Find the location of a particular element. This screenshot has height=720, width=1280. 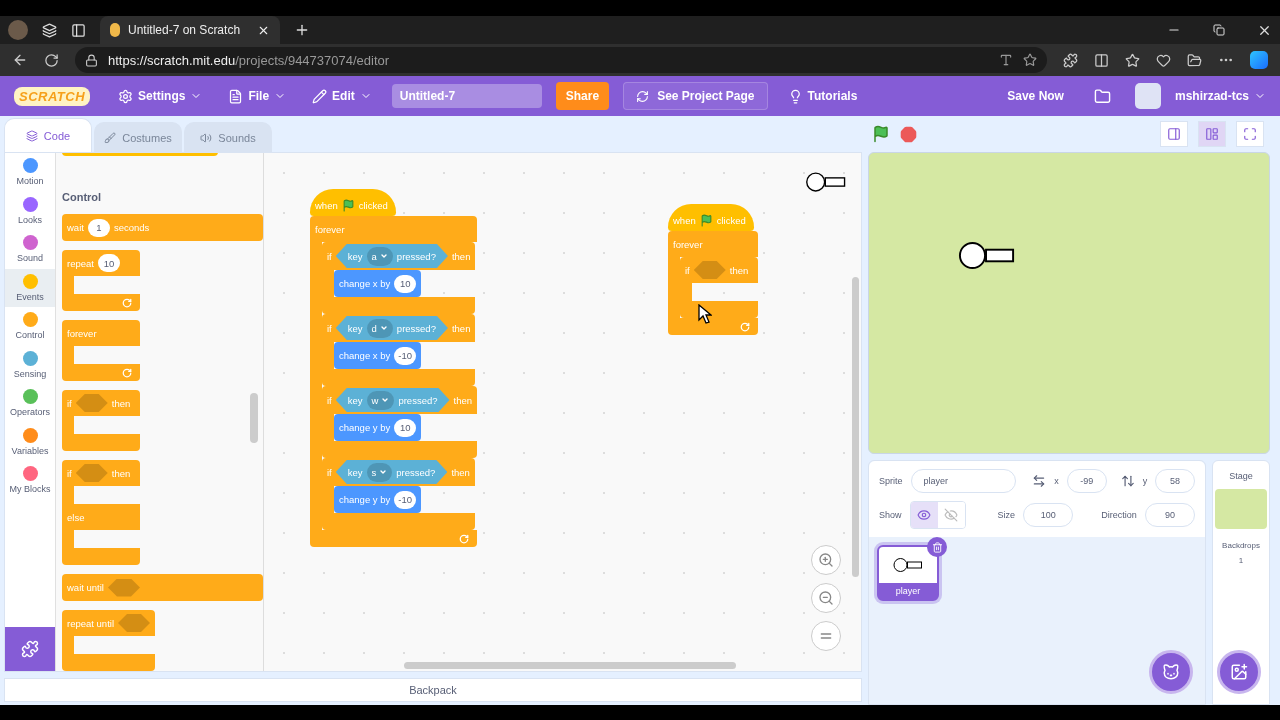

block-label: wait is located at coordinates (75, 227).